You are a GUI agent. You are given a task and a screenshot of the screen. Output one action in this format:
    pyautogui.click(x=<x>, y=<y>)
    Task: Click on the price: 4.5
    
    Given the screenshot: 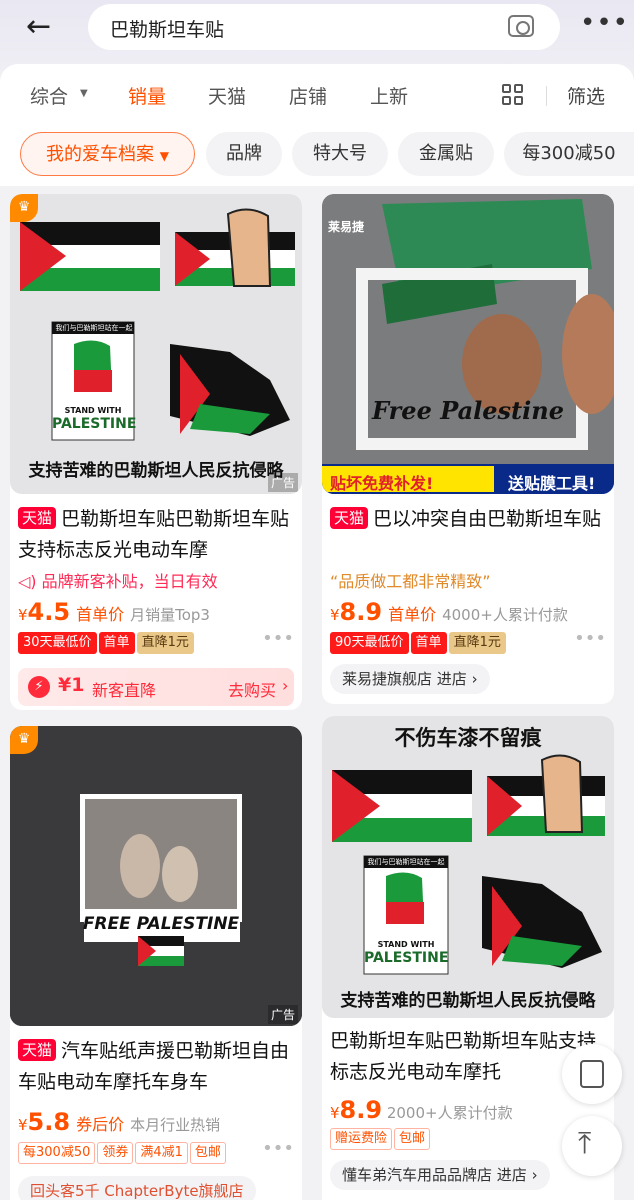 What is the action you would take?
    pyautogui.click(x=49, y=612)
    